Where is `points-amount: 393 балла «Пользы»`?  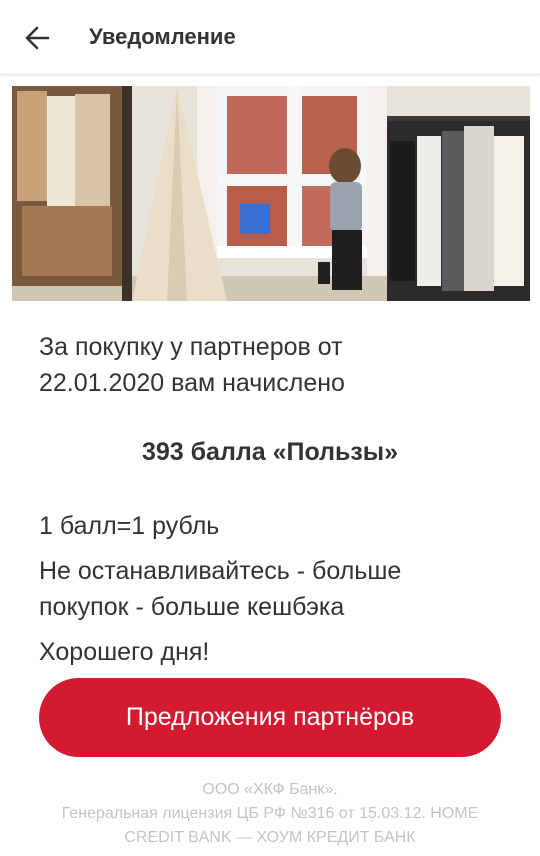
points-amount: 393 балла «Пользы» is located at coordinates (270, 452).